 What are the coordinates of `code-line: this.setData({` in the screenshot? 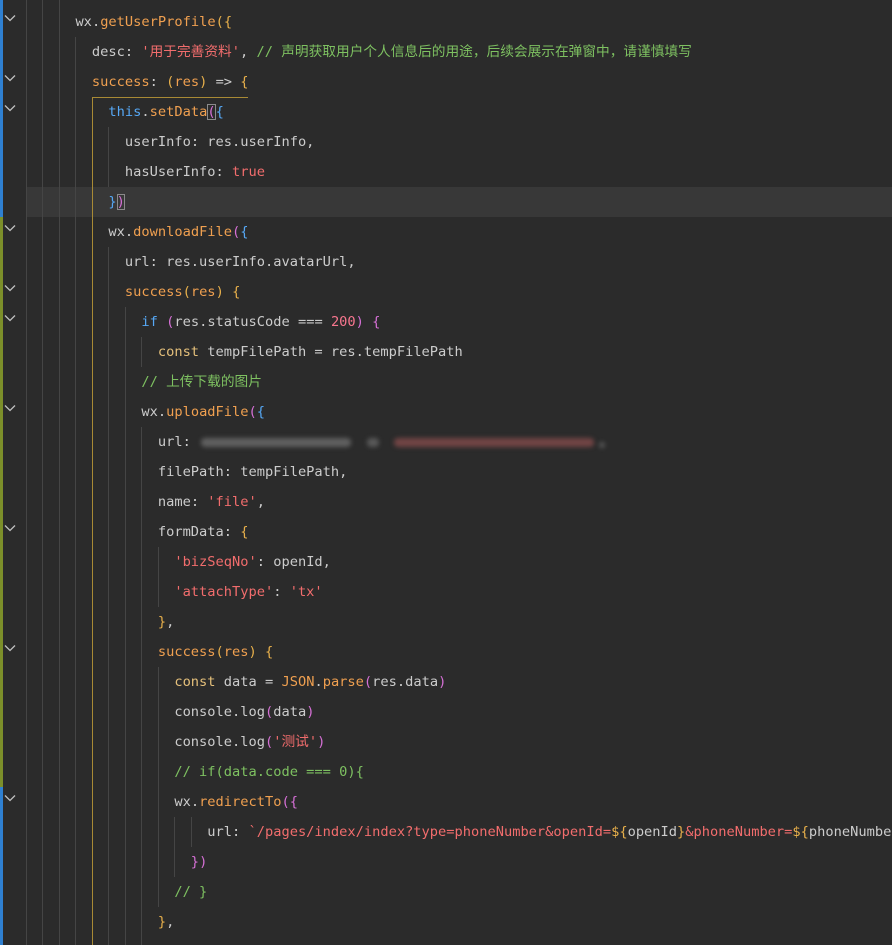 It's located at (446, 112).